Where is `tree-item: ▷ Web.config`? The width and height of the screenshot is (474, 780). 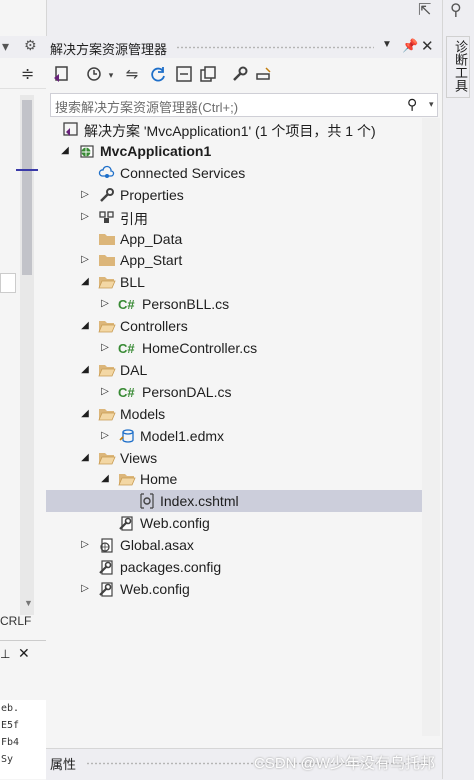
tree-item: ▷ Web.config is located at coordinates (234, 589).